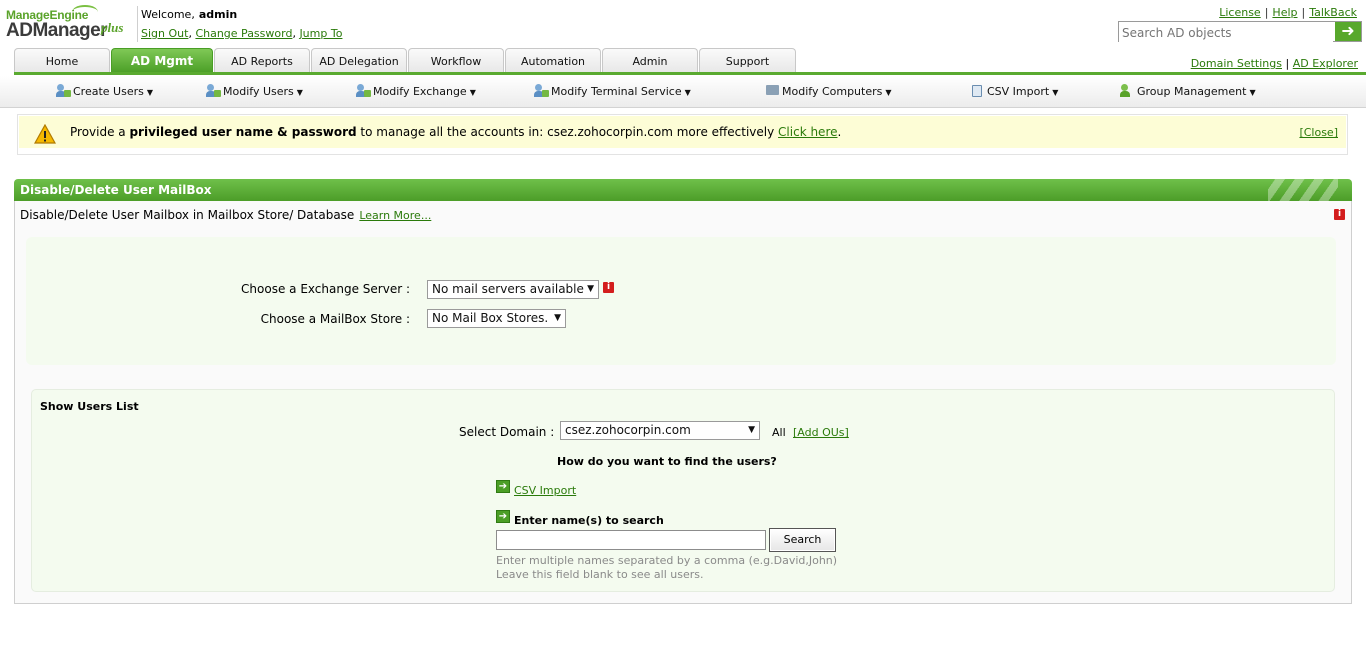 Image resolution: width=1366 pixels, height=657 pixels. What do you see at coordinates (600, 574) in the screenshot?
I see `search-hint-blank: Leave this field blank to see all users.` at bounding box center [600, 574].